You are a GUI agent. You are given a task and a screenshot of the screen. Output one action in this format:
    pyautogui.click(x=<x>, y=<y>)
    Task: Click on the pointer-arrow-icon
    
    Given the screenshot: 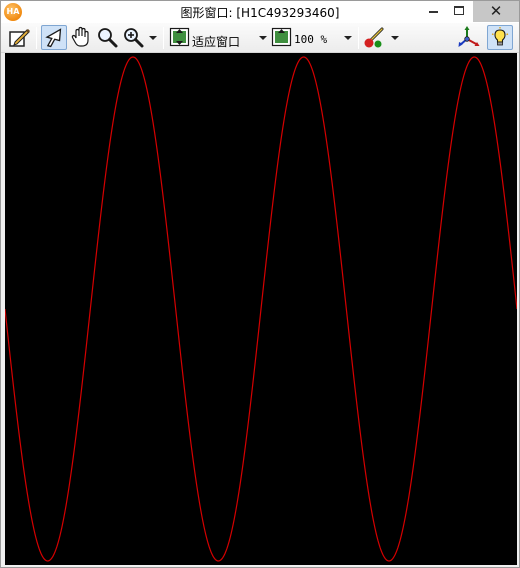 What is the action you would take?
    pyautogui.click(x=53, y=38)
    